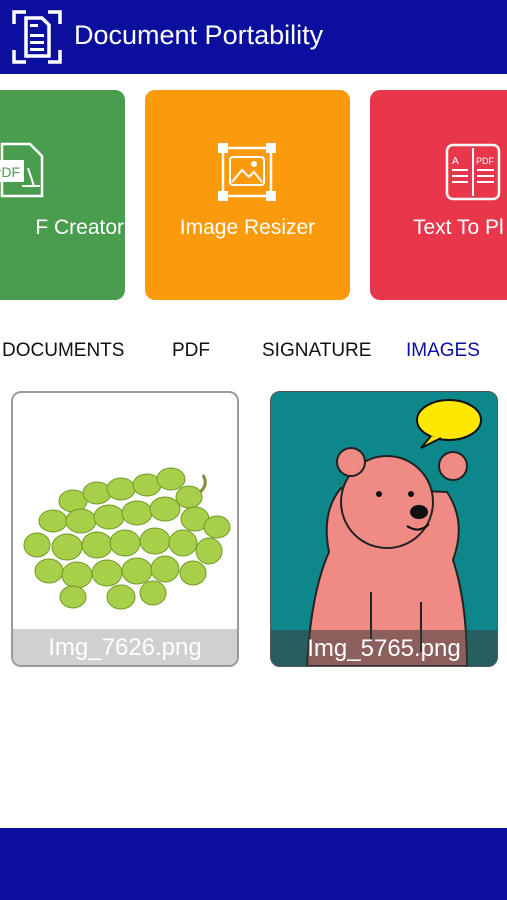 The width and height of the screenshot is (507, 900). I want to click on card-image-resizer: Image Resizer, so click(247, 195).